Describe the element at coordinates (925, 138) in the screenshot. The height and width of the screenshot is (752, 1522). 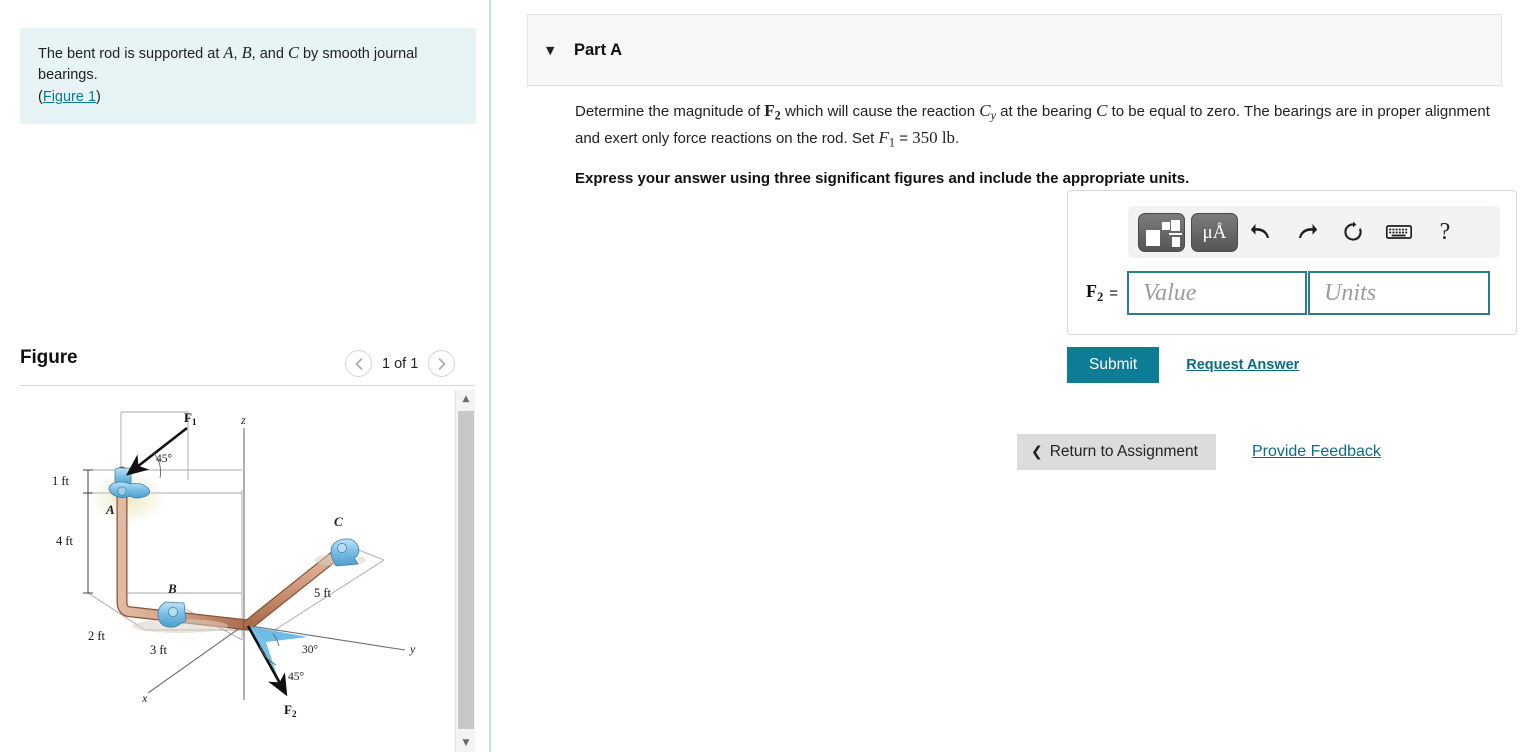
I see `q-val: 350` at that location.